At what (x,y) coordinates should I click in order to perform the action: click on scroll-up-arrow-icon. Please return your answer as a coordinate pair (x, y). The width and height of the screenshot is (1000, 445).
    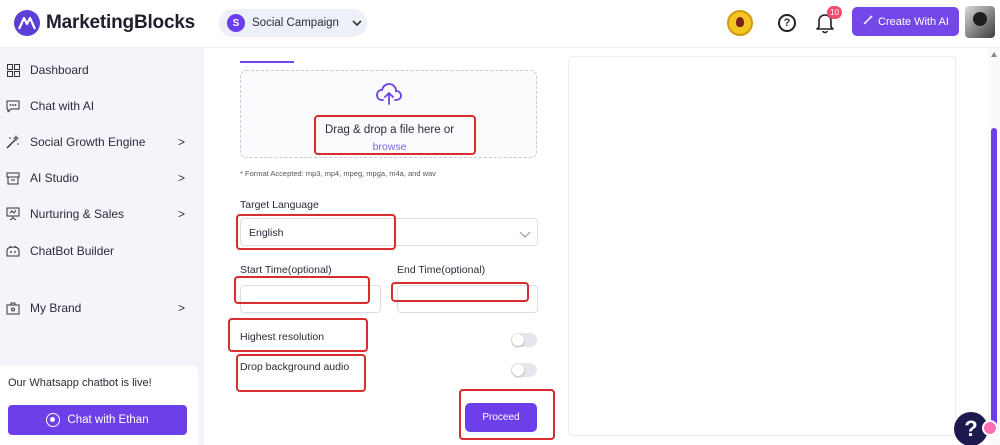
    Looking at the image, I should click on (994, 54).